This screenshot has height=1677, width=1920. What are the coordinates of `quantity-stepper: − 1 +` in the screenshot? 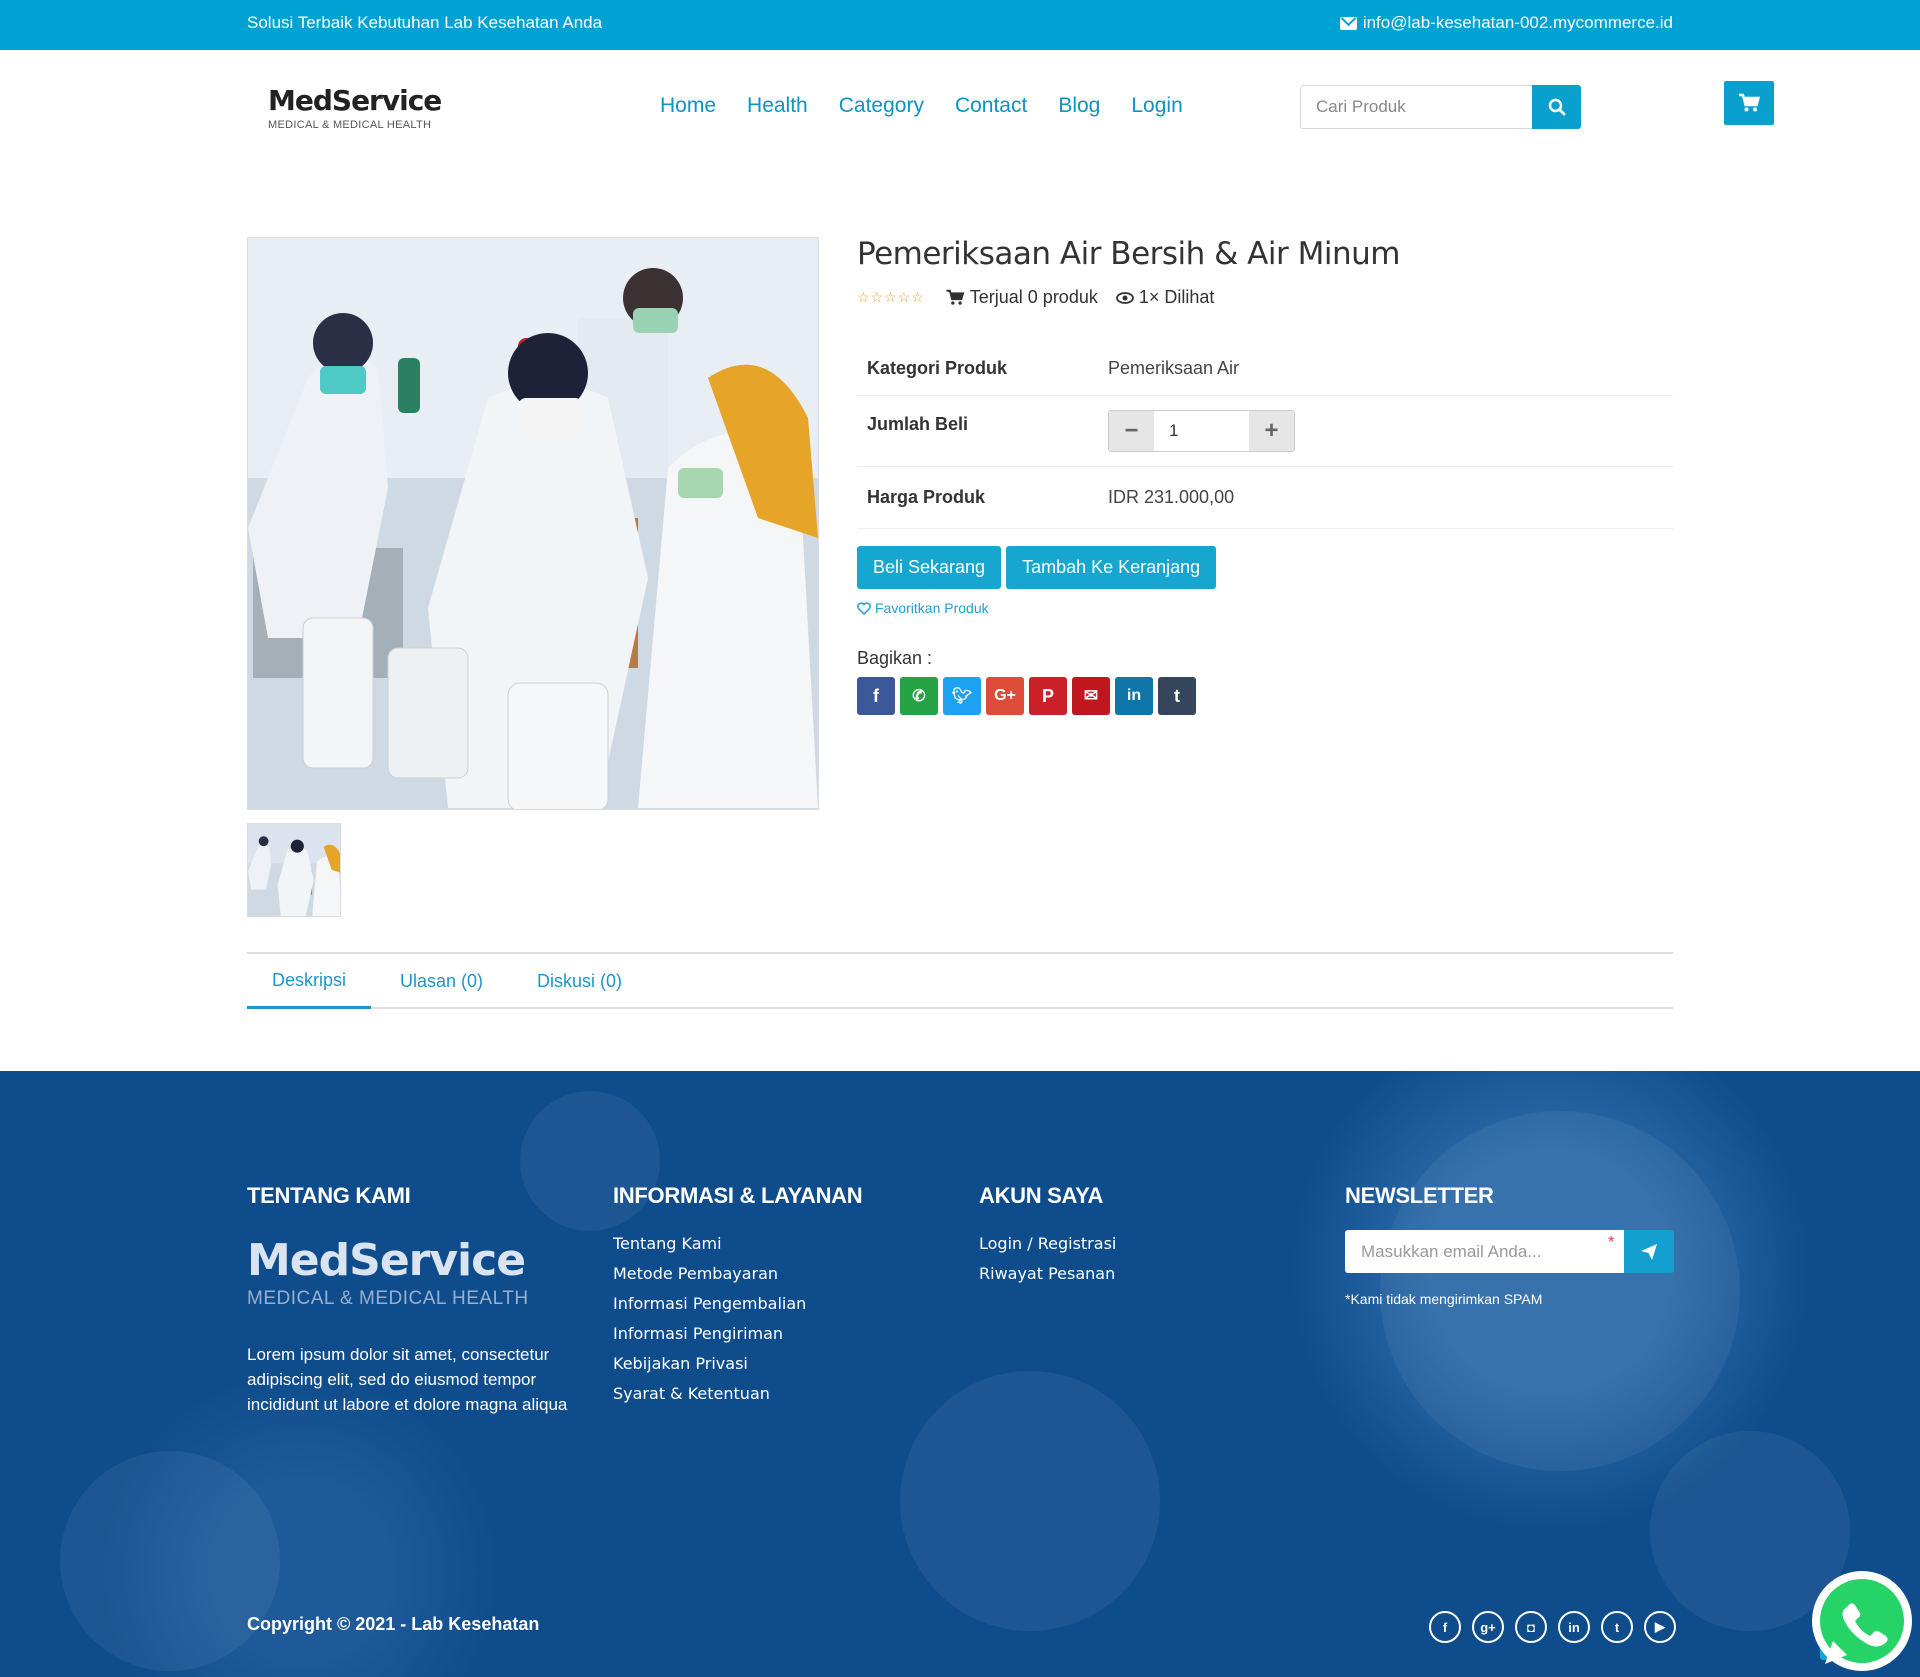 It's located at (1201, 431).